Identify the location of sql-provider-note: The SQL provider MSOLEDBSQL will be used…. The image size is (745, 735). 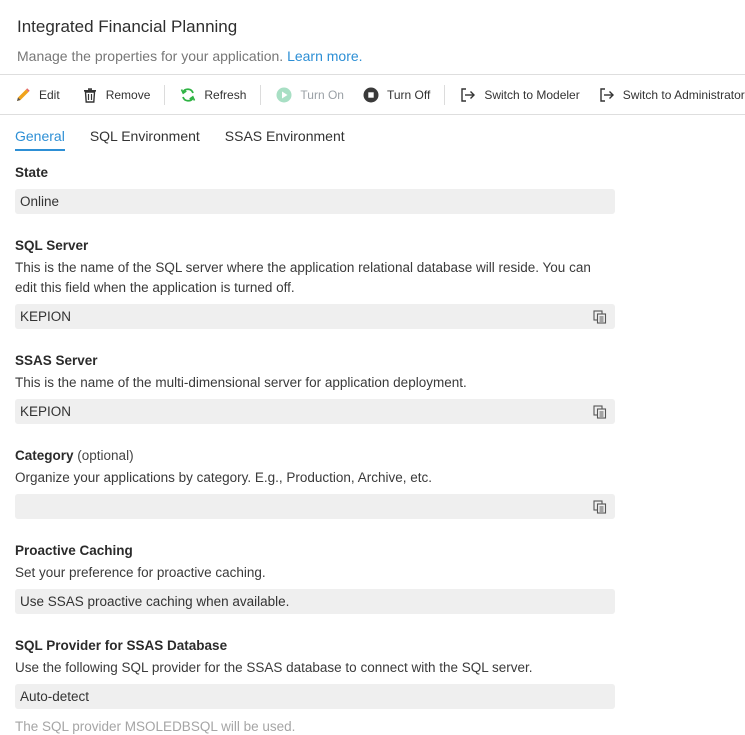
(155, 726).